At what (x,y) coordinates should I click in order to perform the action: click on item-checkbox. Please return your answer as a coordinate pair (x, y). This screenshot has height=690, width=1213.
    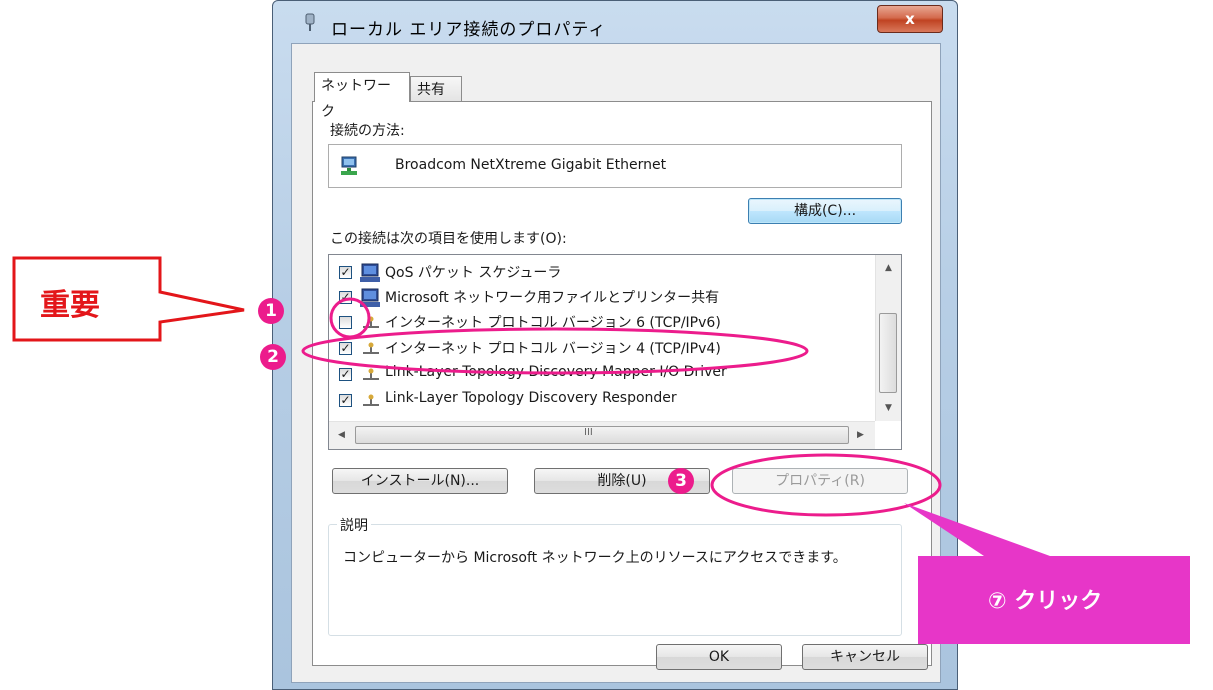
    Looking at the image, I should click on (345, 322).